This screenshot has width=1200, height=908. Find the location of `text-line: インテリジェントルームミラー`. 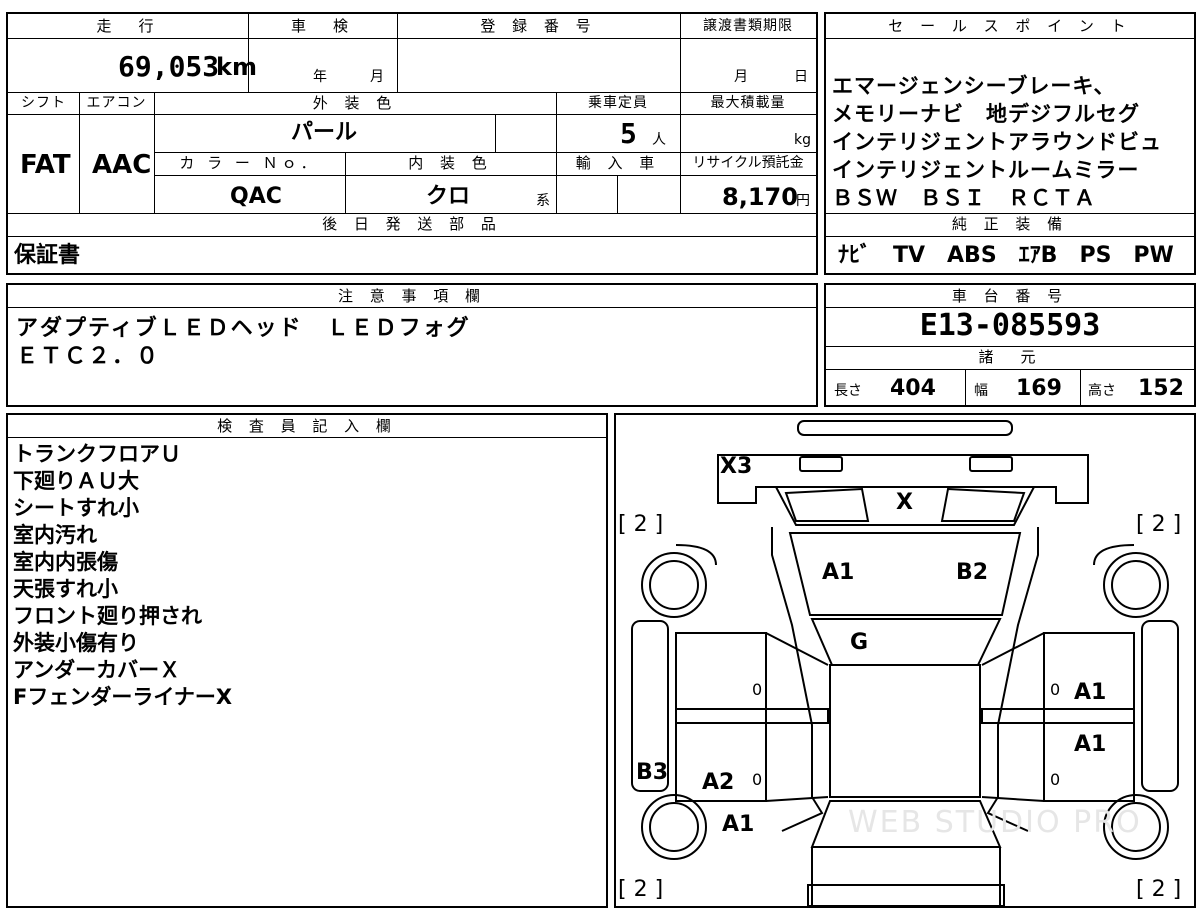

text-line: インテリジェントルームミラー is located at coordinates (986, 170).